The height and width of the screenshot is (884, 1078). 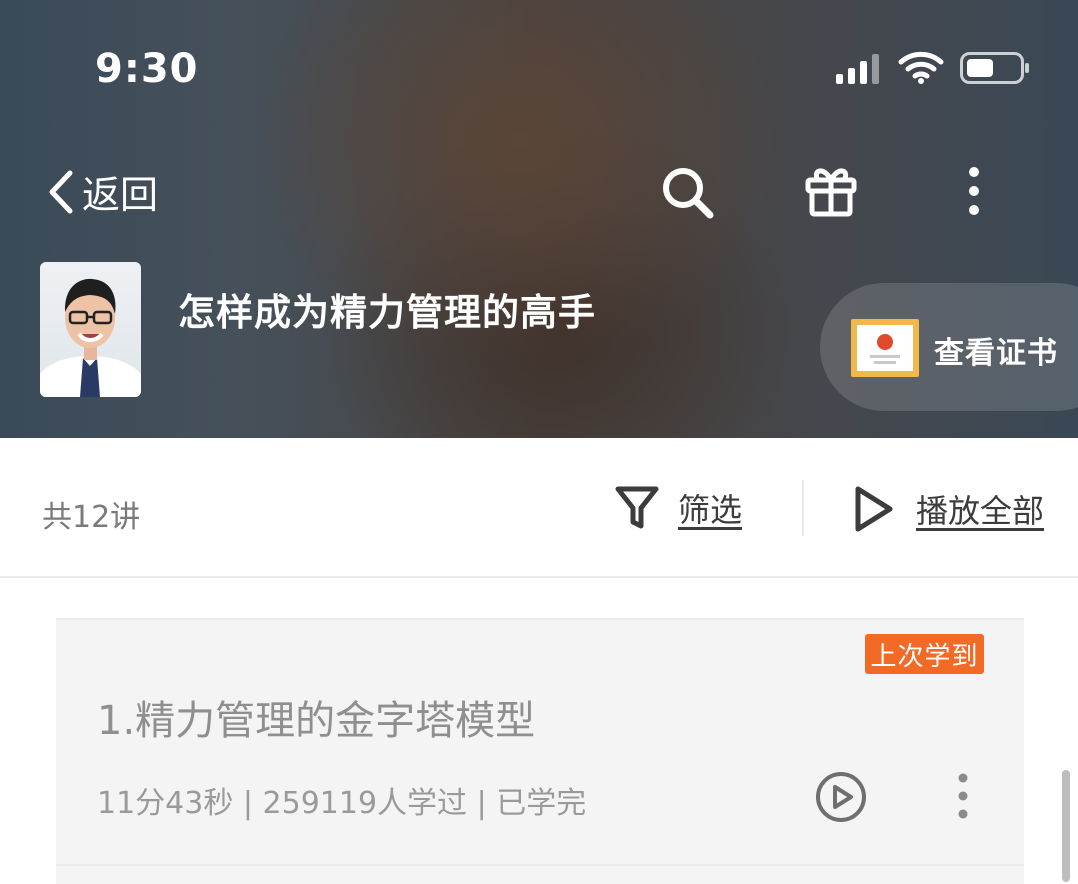 What do you see at coordinates (980, 509) in the screenshot?
I see `play-all-label: 播放全部` at bounding box center [980, 509].